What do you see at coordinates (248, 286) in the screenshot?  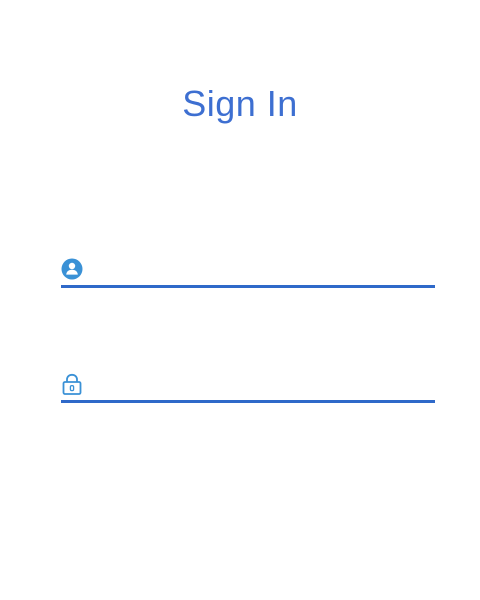 I see `username-underline` at bounding box center [248, 286].